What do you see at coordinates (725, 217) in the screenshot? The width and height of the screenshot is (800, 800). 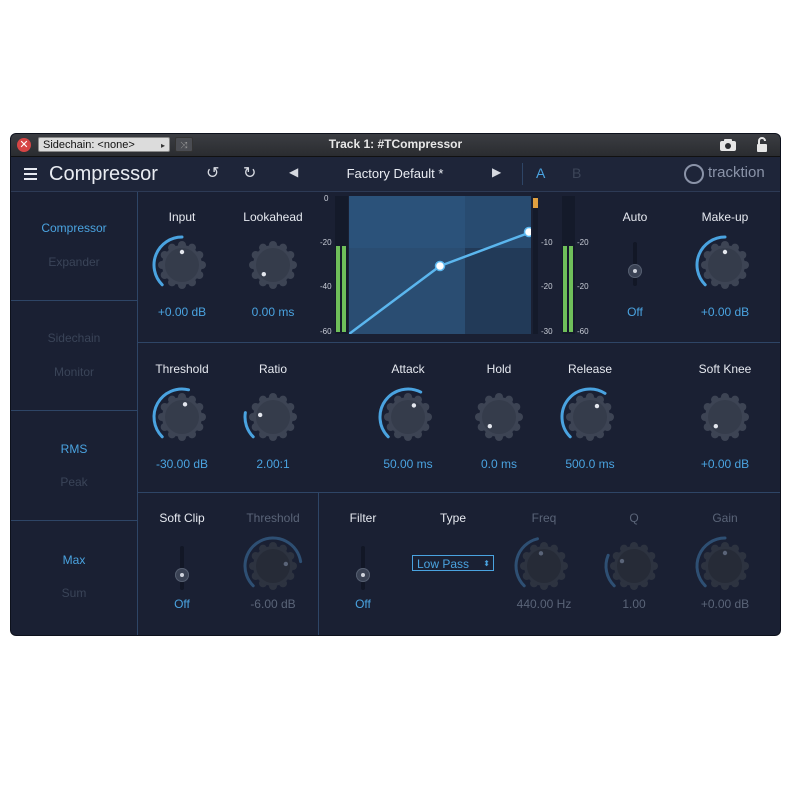 I see `makeup-label: Make-up` at bounding box center [725, 217].